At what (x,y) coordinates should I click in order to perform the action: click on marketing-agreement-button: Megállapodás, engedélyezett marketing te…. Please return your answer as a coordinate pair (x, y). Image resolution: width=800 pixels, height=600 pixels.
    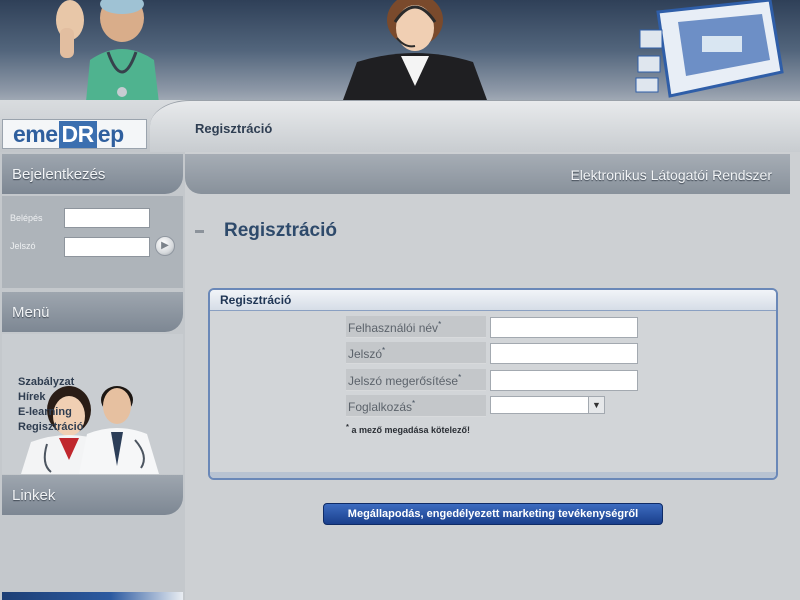
    Looking at the image, I should click on (493, 514).